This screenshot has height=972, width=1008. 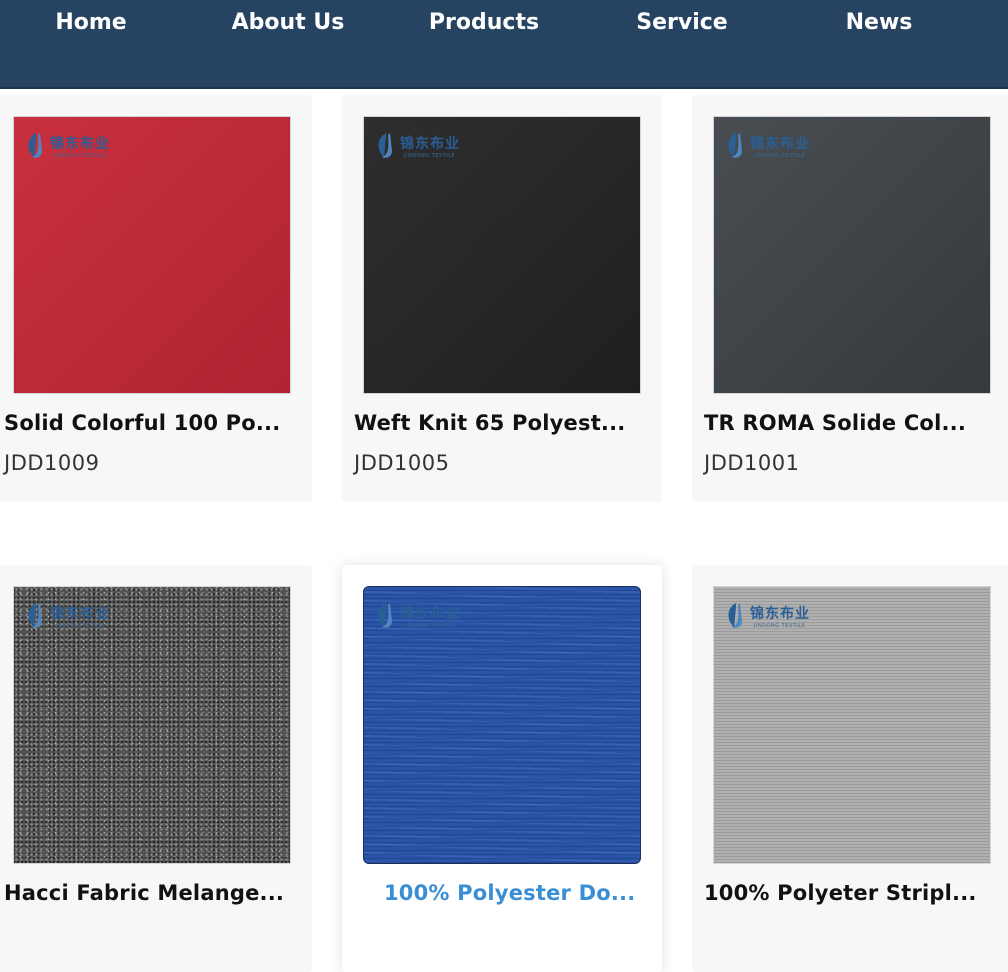 What do you see at coordinates (484, 23) in the screenshot?
I see `nav-products-link: Products` at bounding box center [484, 23].